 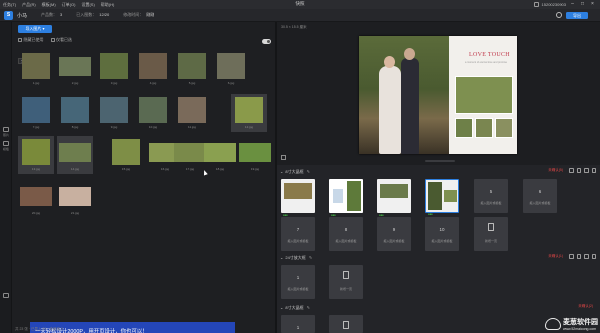 I want to click on photos-tab: 照片, so click(x=6, y=132).